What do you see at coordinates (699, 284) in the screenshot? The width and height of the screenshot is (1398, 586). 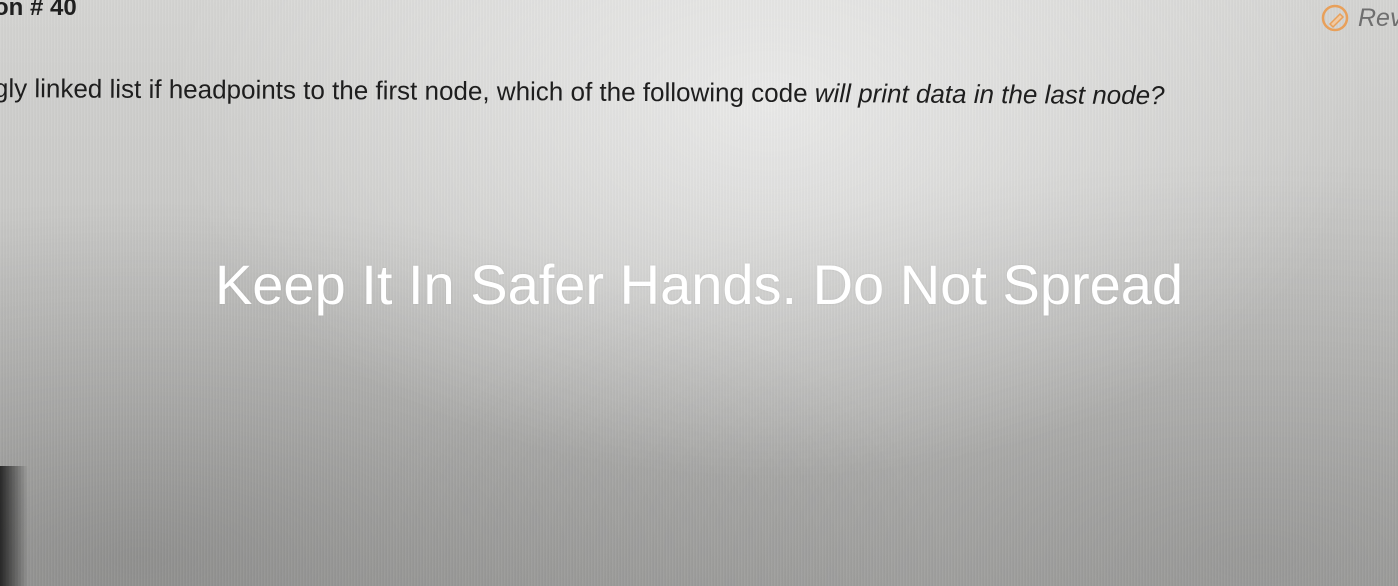 I see `watermark-text: Keep It In Safer Hands. Do Not Spread` at bounding box center [699, 284].